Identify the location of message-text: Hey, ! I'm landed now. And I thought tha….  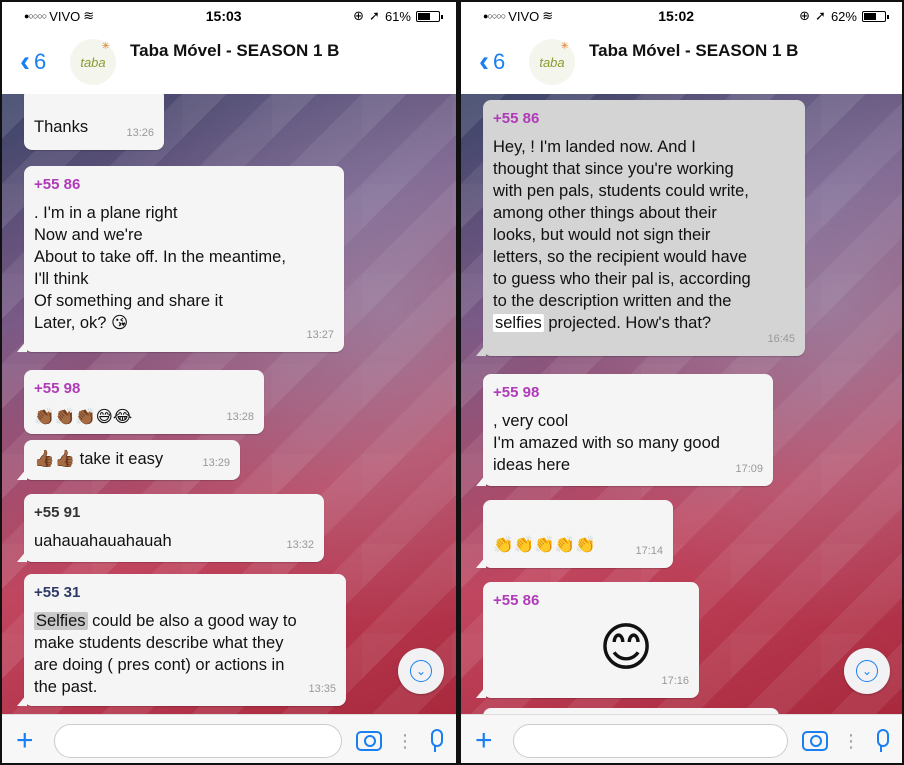
(644, 235).